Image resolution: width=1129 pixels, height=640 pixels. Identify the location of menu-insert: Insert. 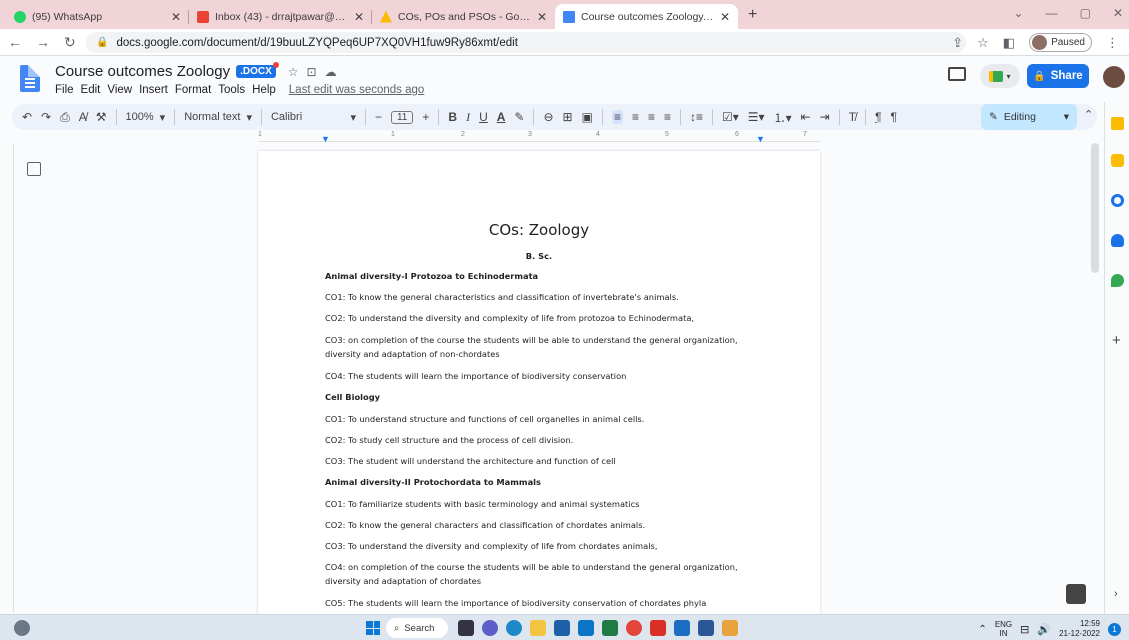
(153, 90).